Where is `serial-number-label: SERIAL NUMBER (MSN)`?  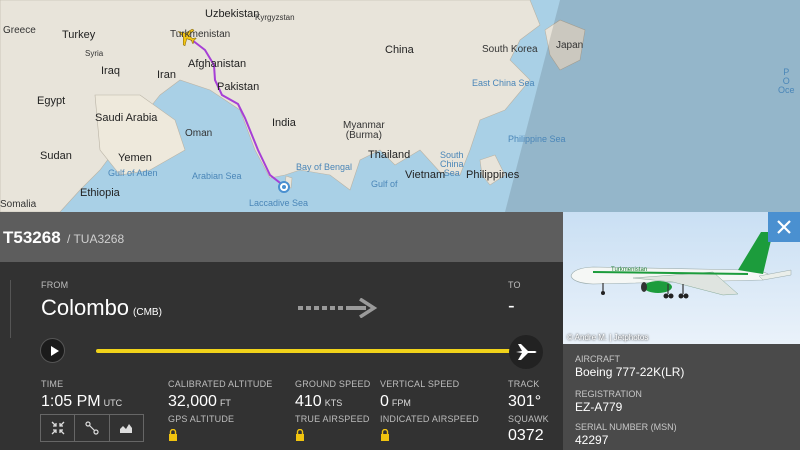
serial-number-label: SERIAL NUMBER (MSN) is located at coordinates (626, 427).